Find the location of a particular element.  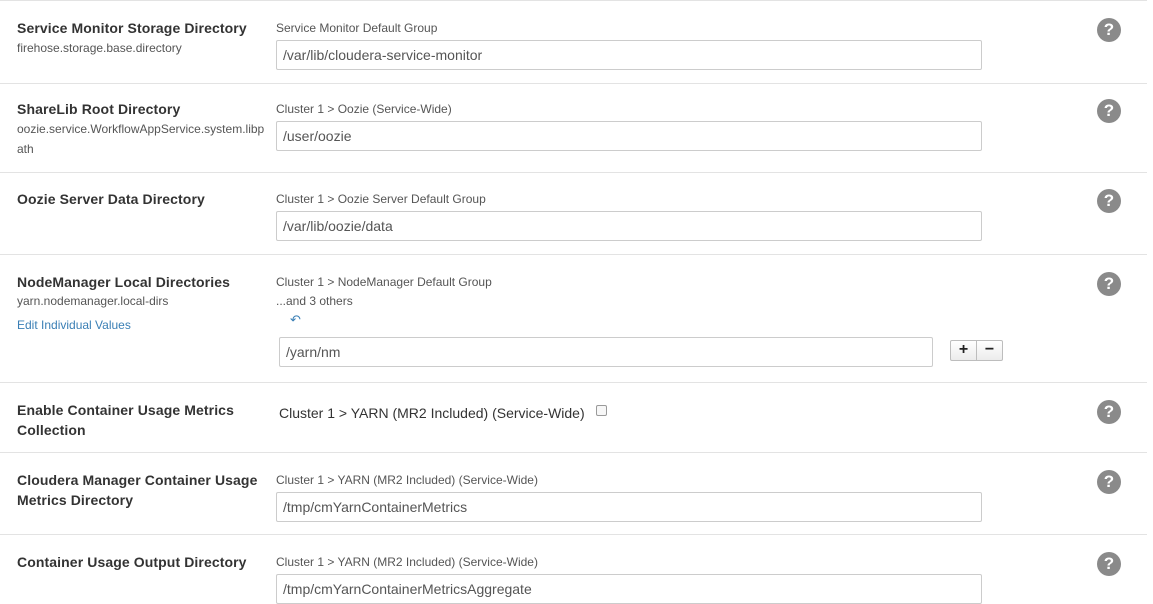

remove-value-button: − is located at coordinates (989, 350).